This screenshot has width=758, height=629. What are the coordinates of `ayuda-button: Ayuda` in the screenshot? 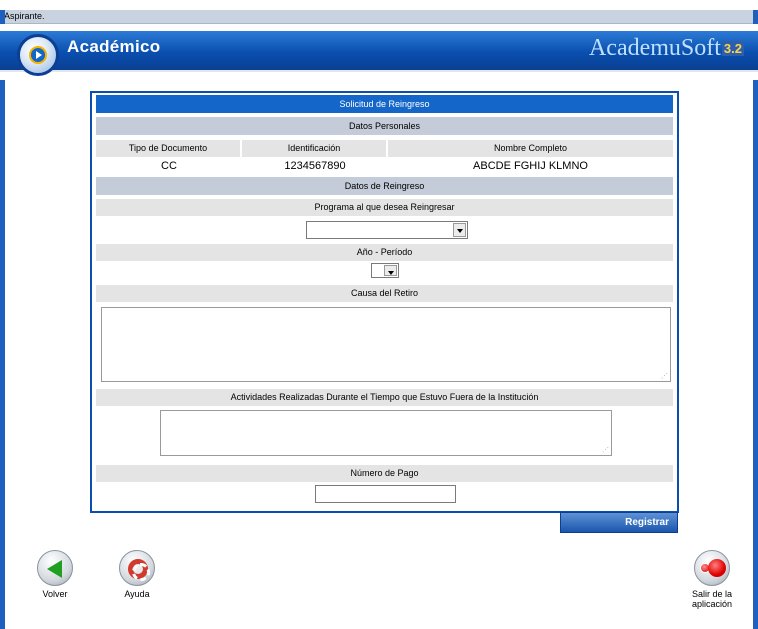 It's located at (137, 574).